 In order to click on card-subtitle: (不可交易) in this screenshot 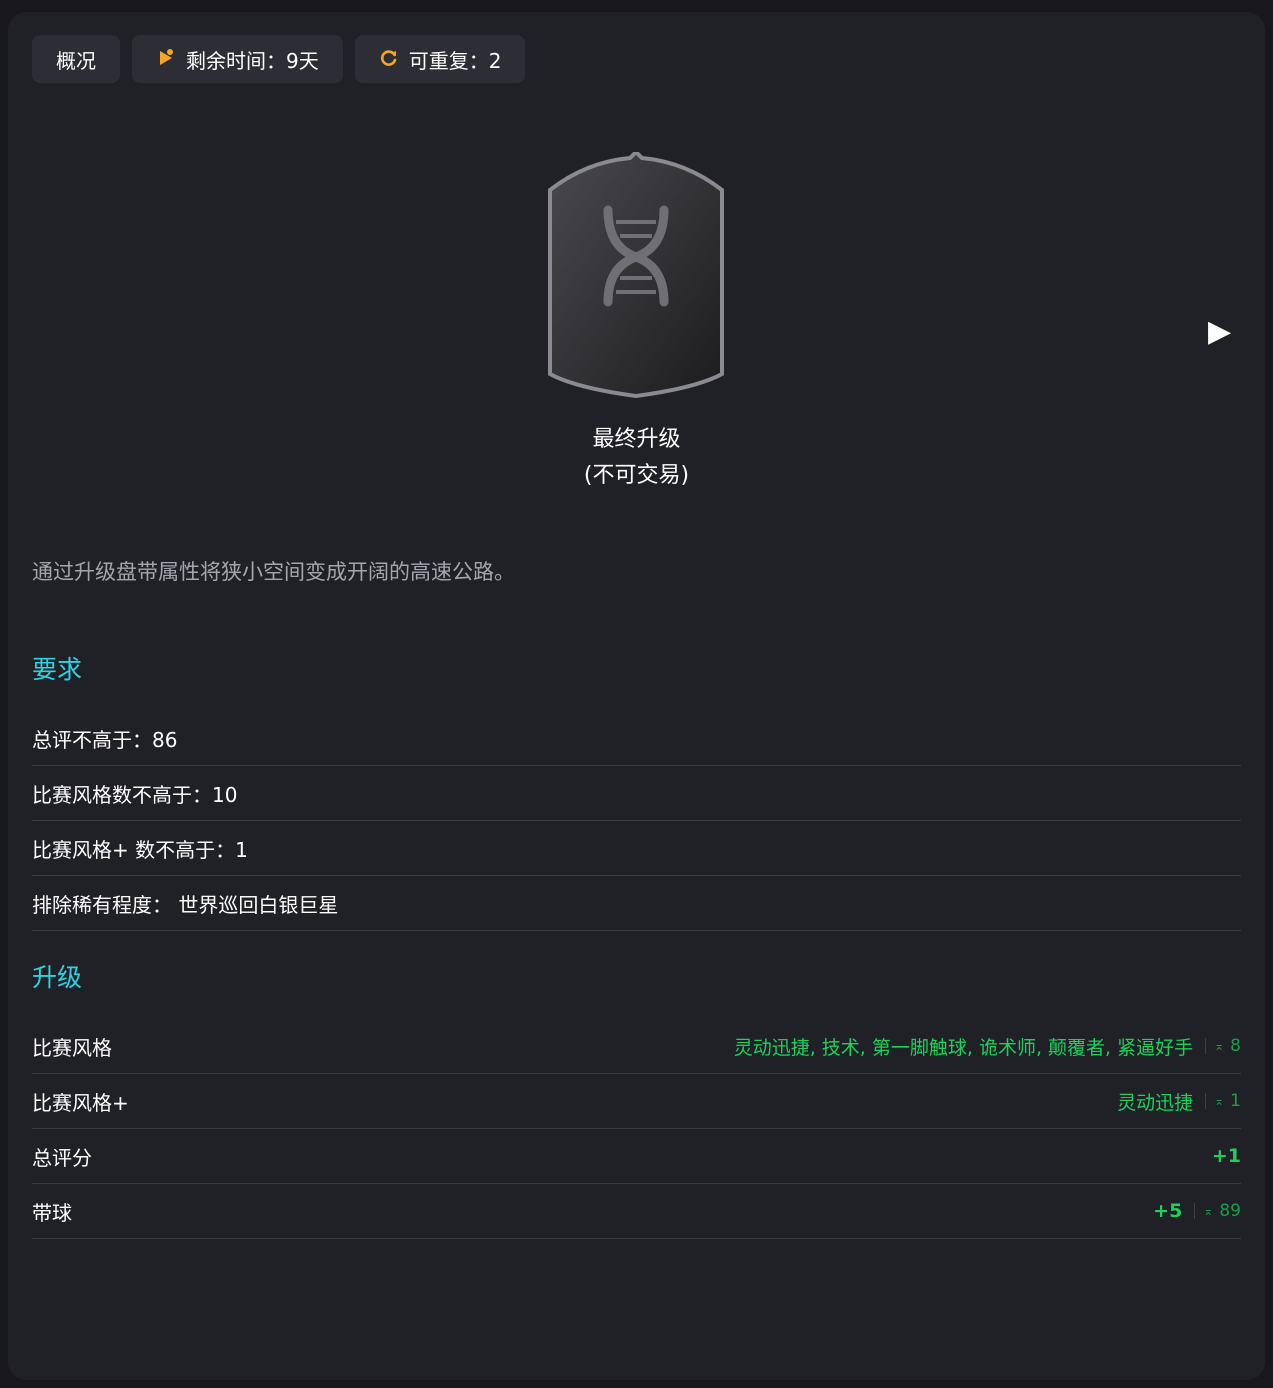, I will do `click(636, 475)`.